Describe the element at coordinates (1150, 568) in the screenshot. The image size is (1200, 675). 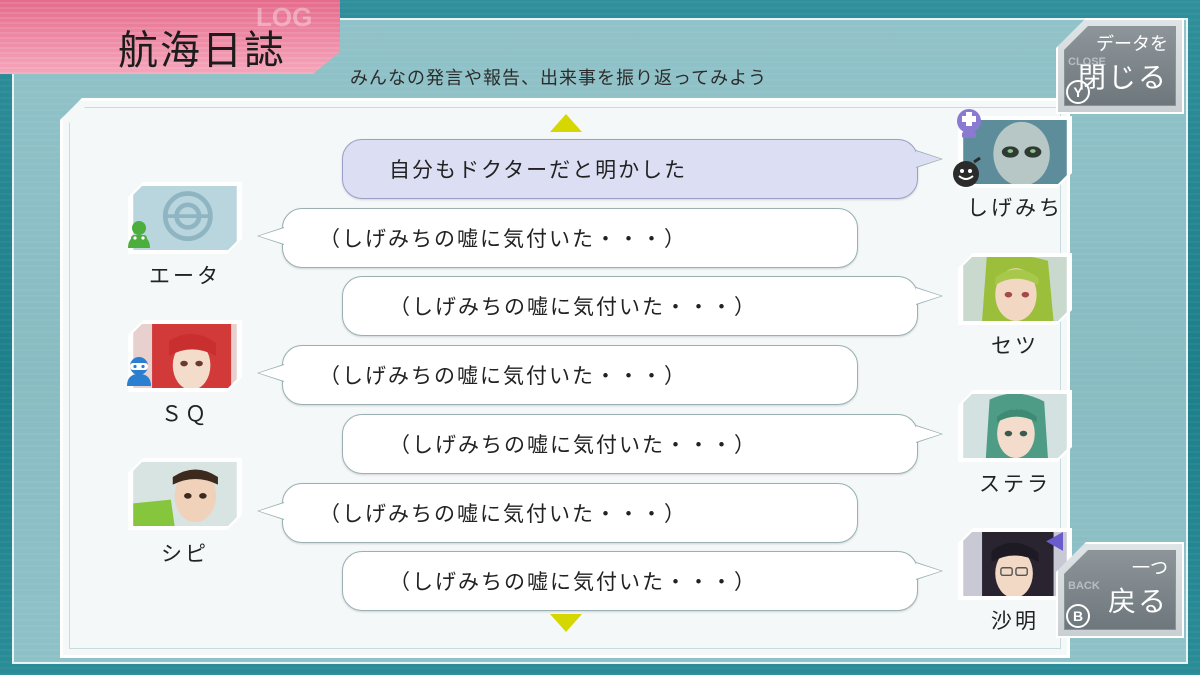
I see `back-button-label-top: 一つ` at that location.